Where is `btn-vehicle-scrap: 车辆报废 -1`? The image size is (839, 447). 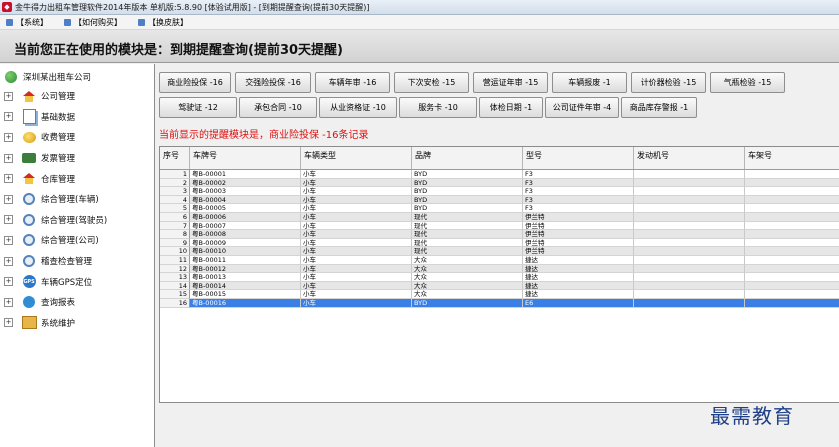 btn-vehicle-scrap: 车辆报废 -1 is located at coordinates (589, 82).